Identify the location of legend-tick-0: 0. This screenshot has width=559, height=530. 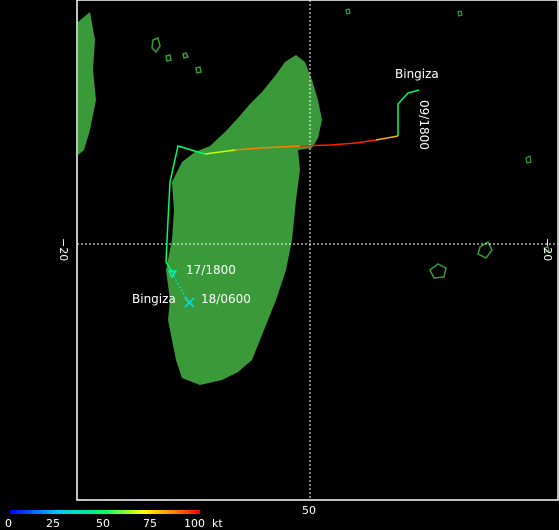
(8, 523).